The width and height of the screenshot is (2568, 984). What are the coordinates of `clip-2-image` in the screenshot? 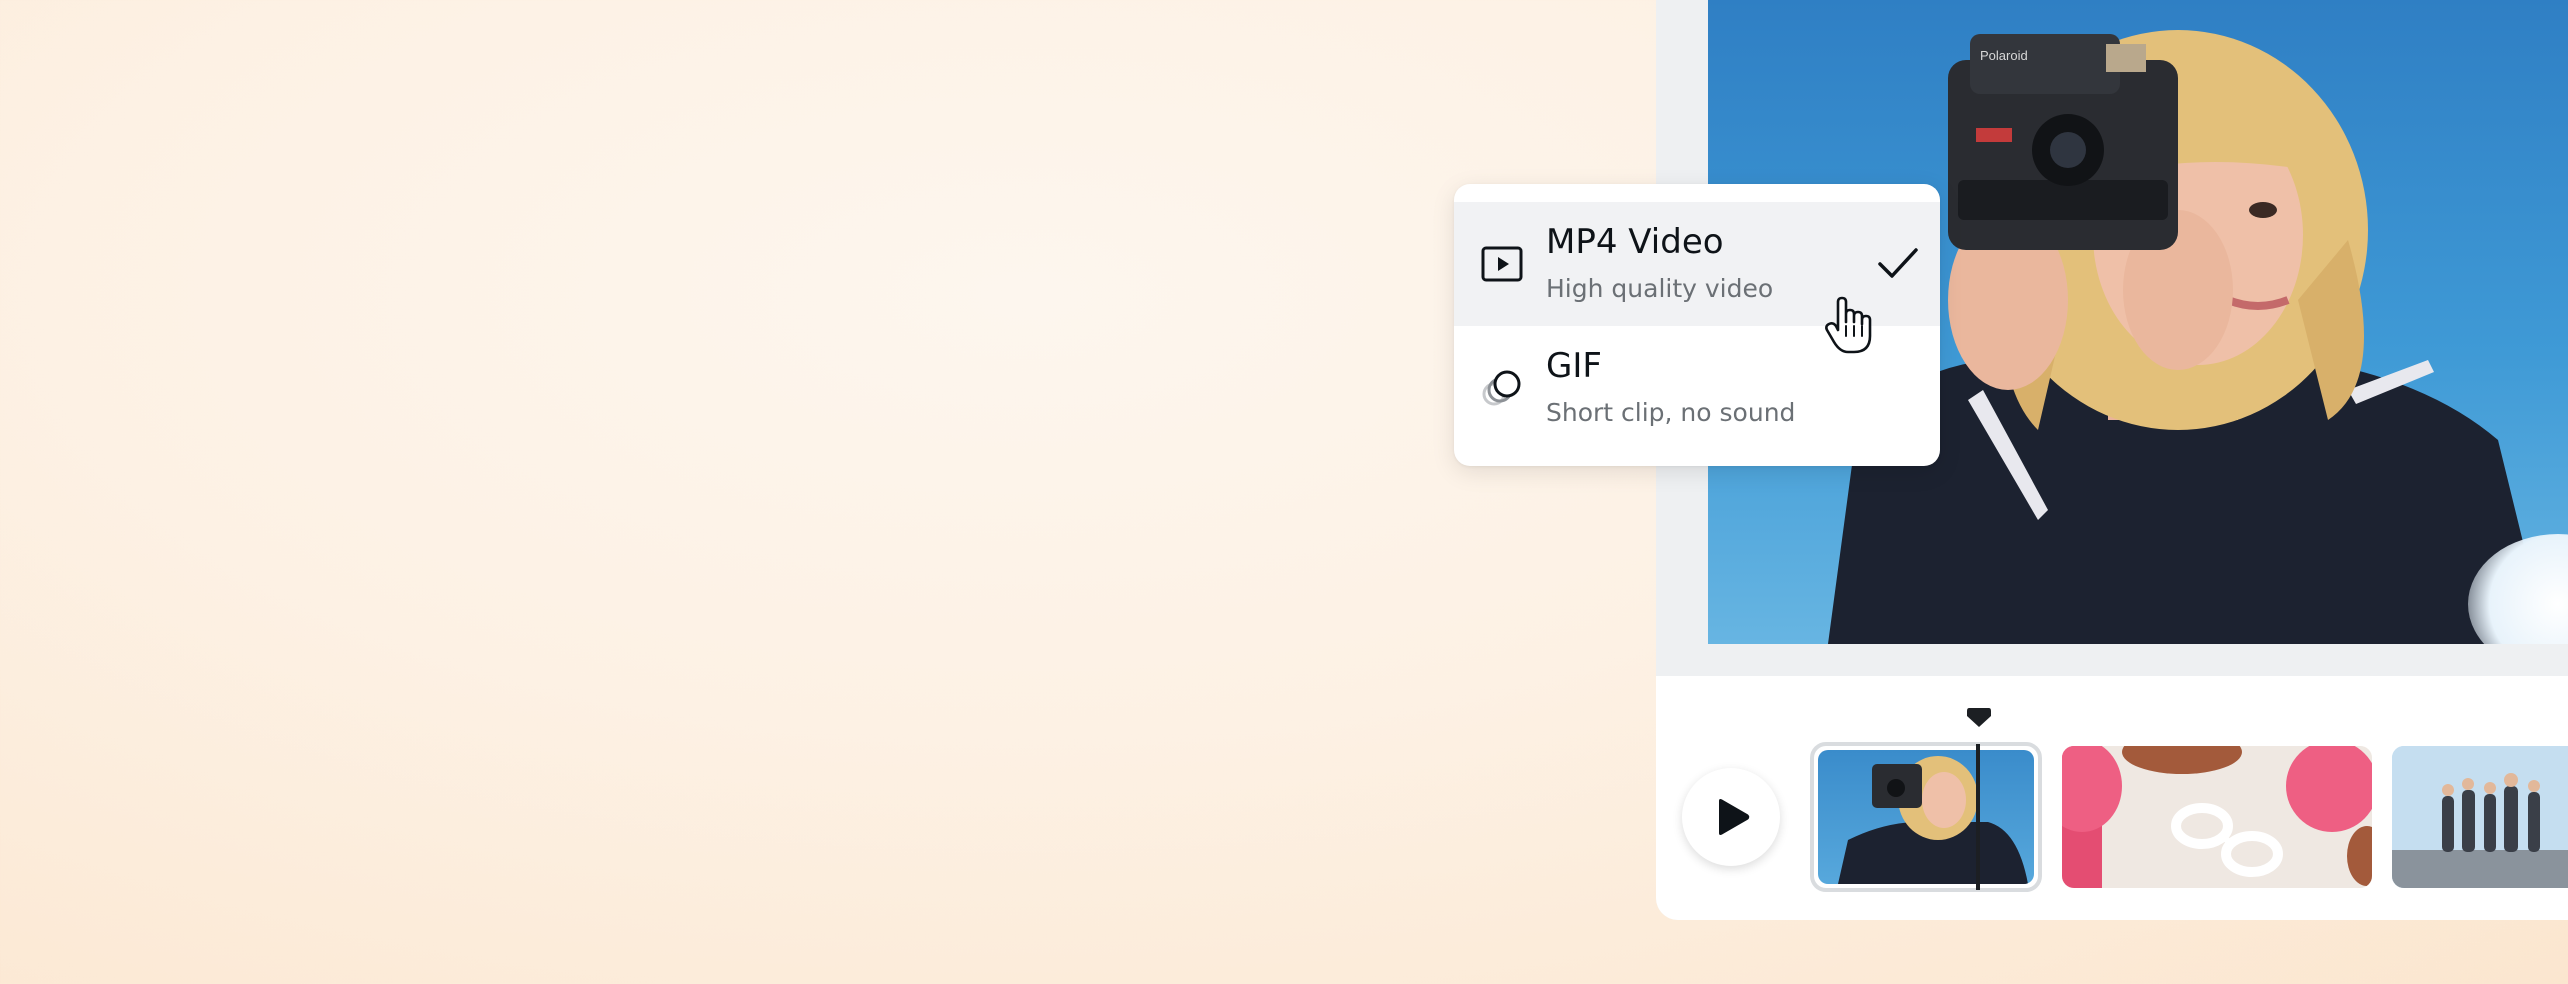 It's located at (2217, 817).